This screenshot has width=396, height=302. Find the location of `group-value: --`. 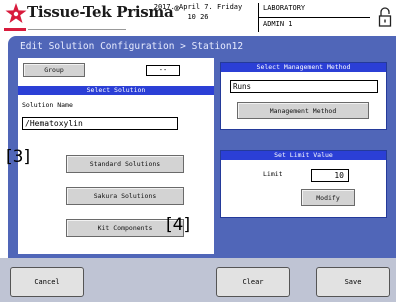

group-value: -- is located at coordinates (163, 70).